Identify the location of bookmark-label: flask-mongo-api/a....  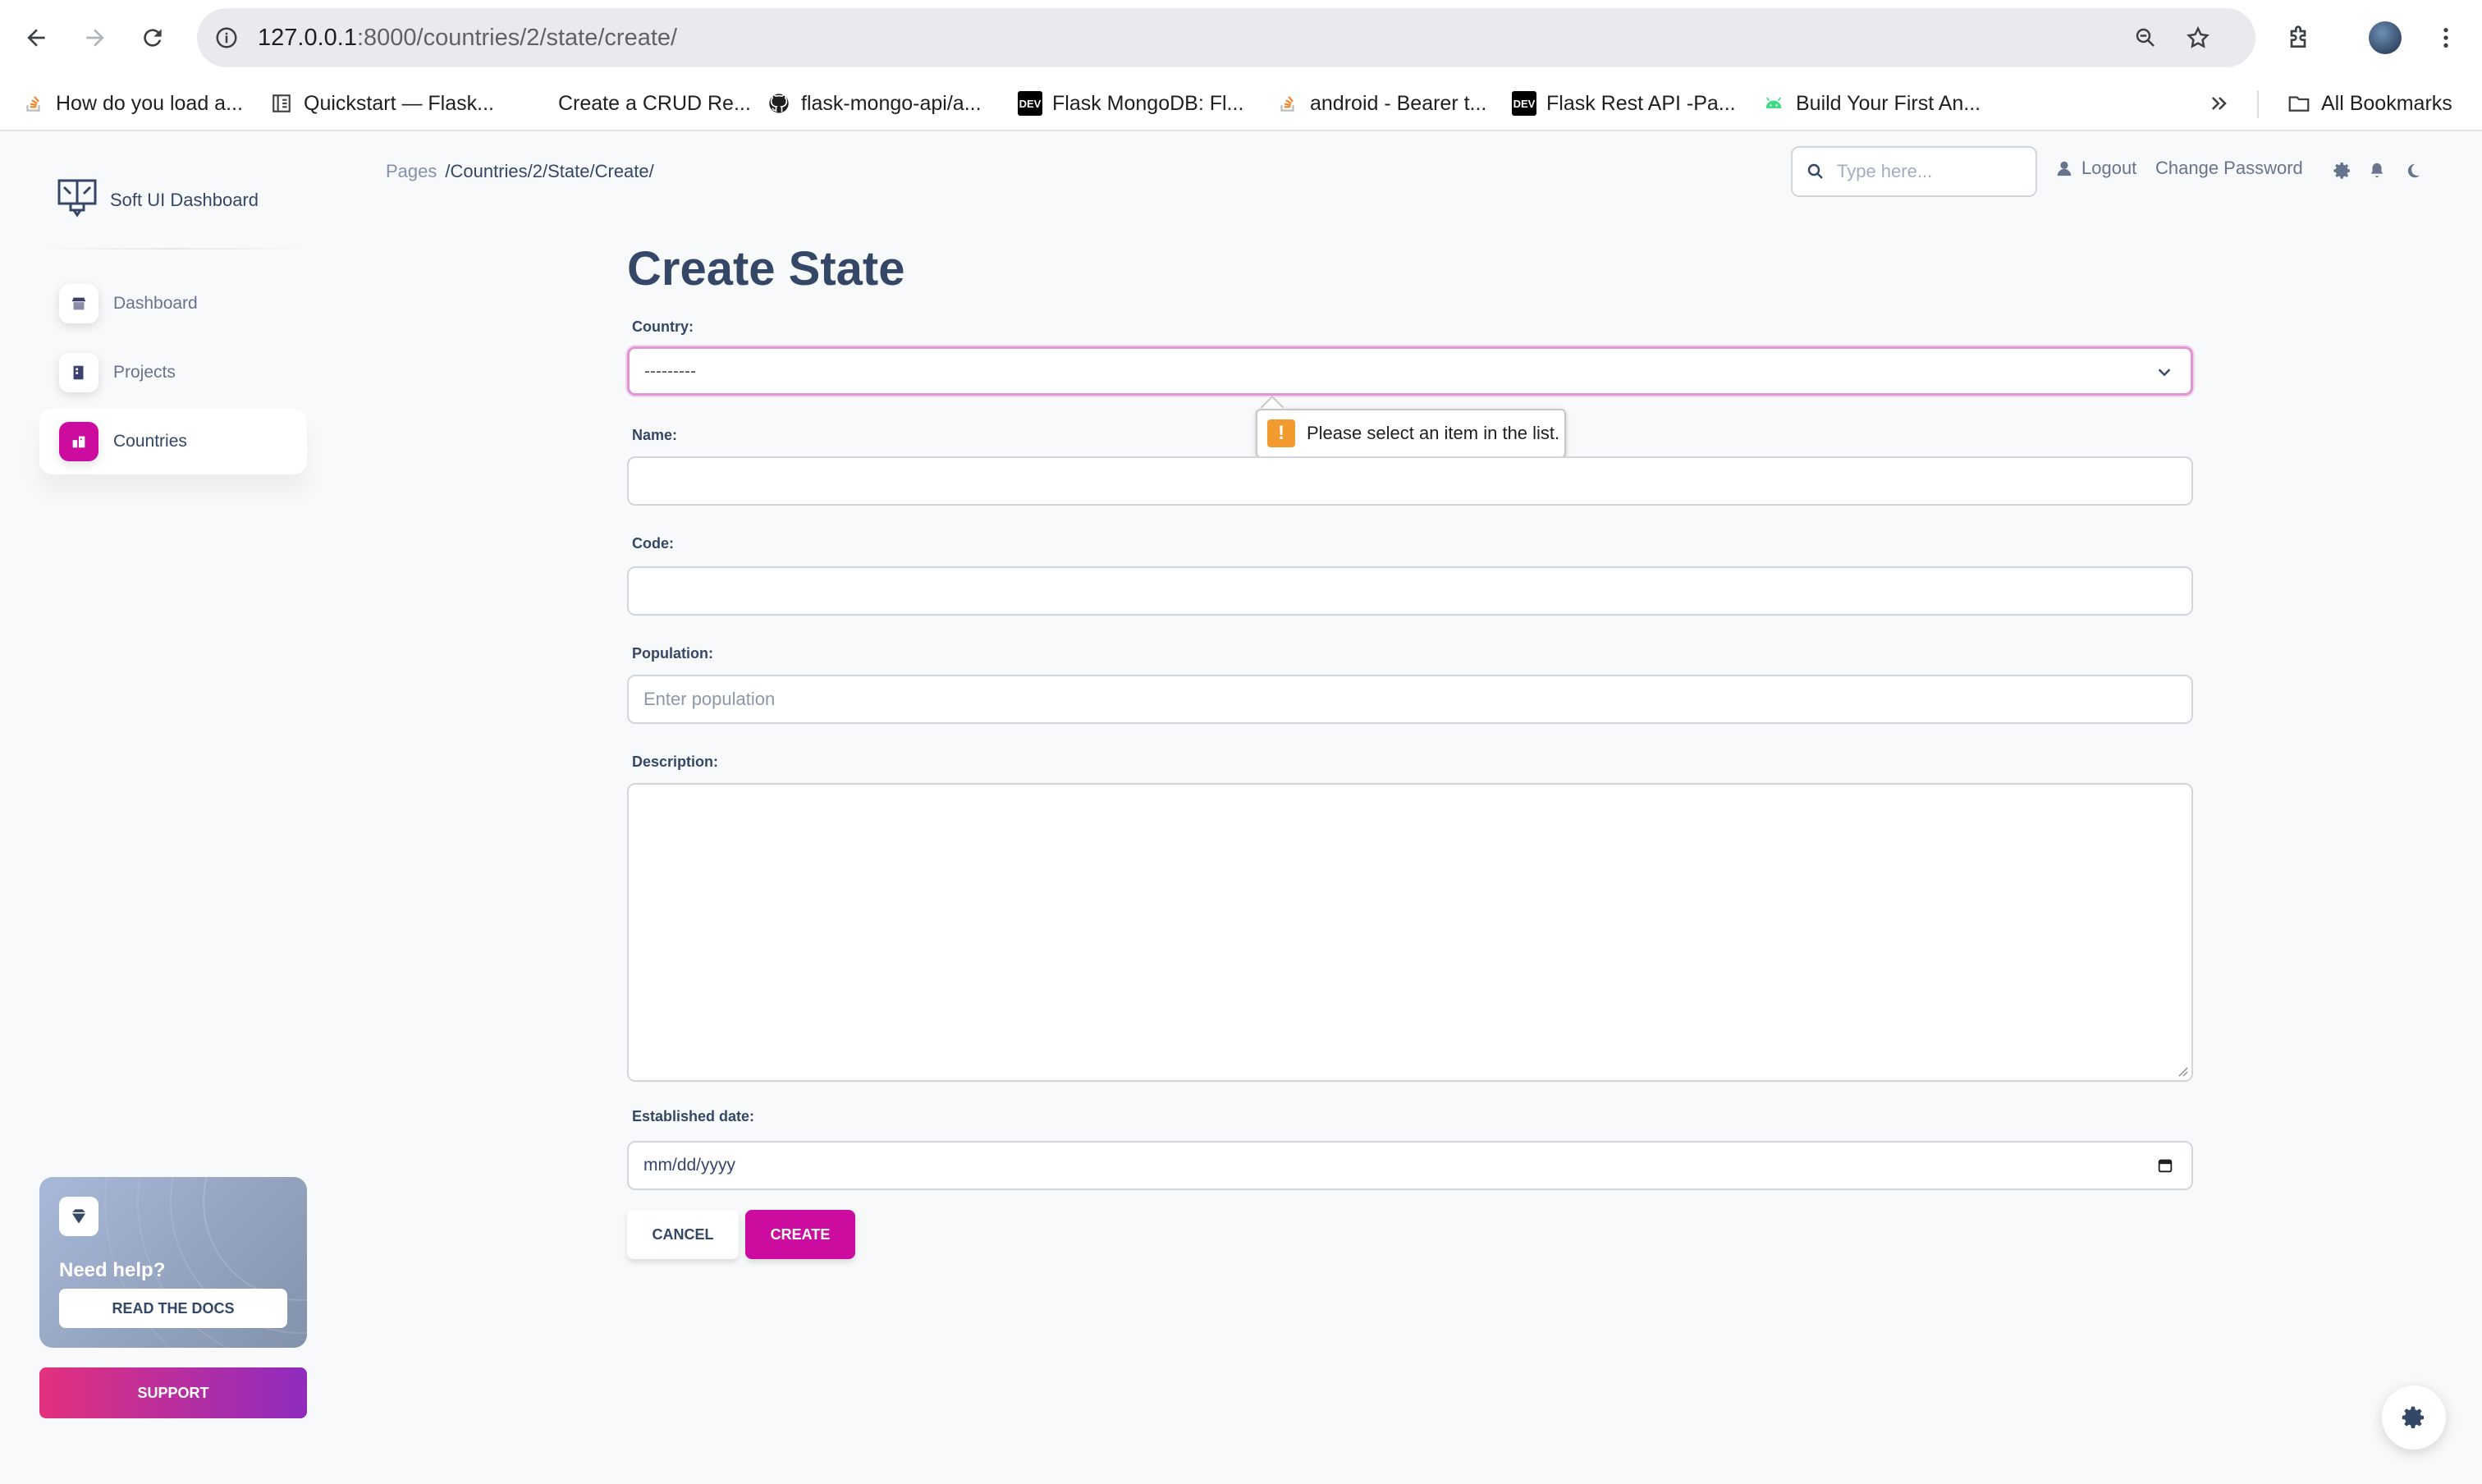
(892, 103).